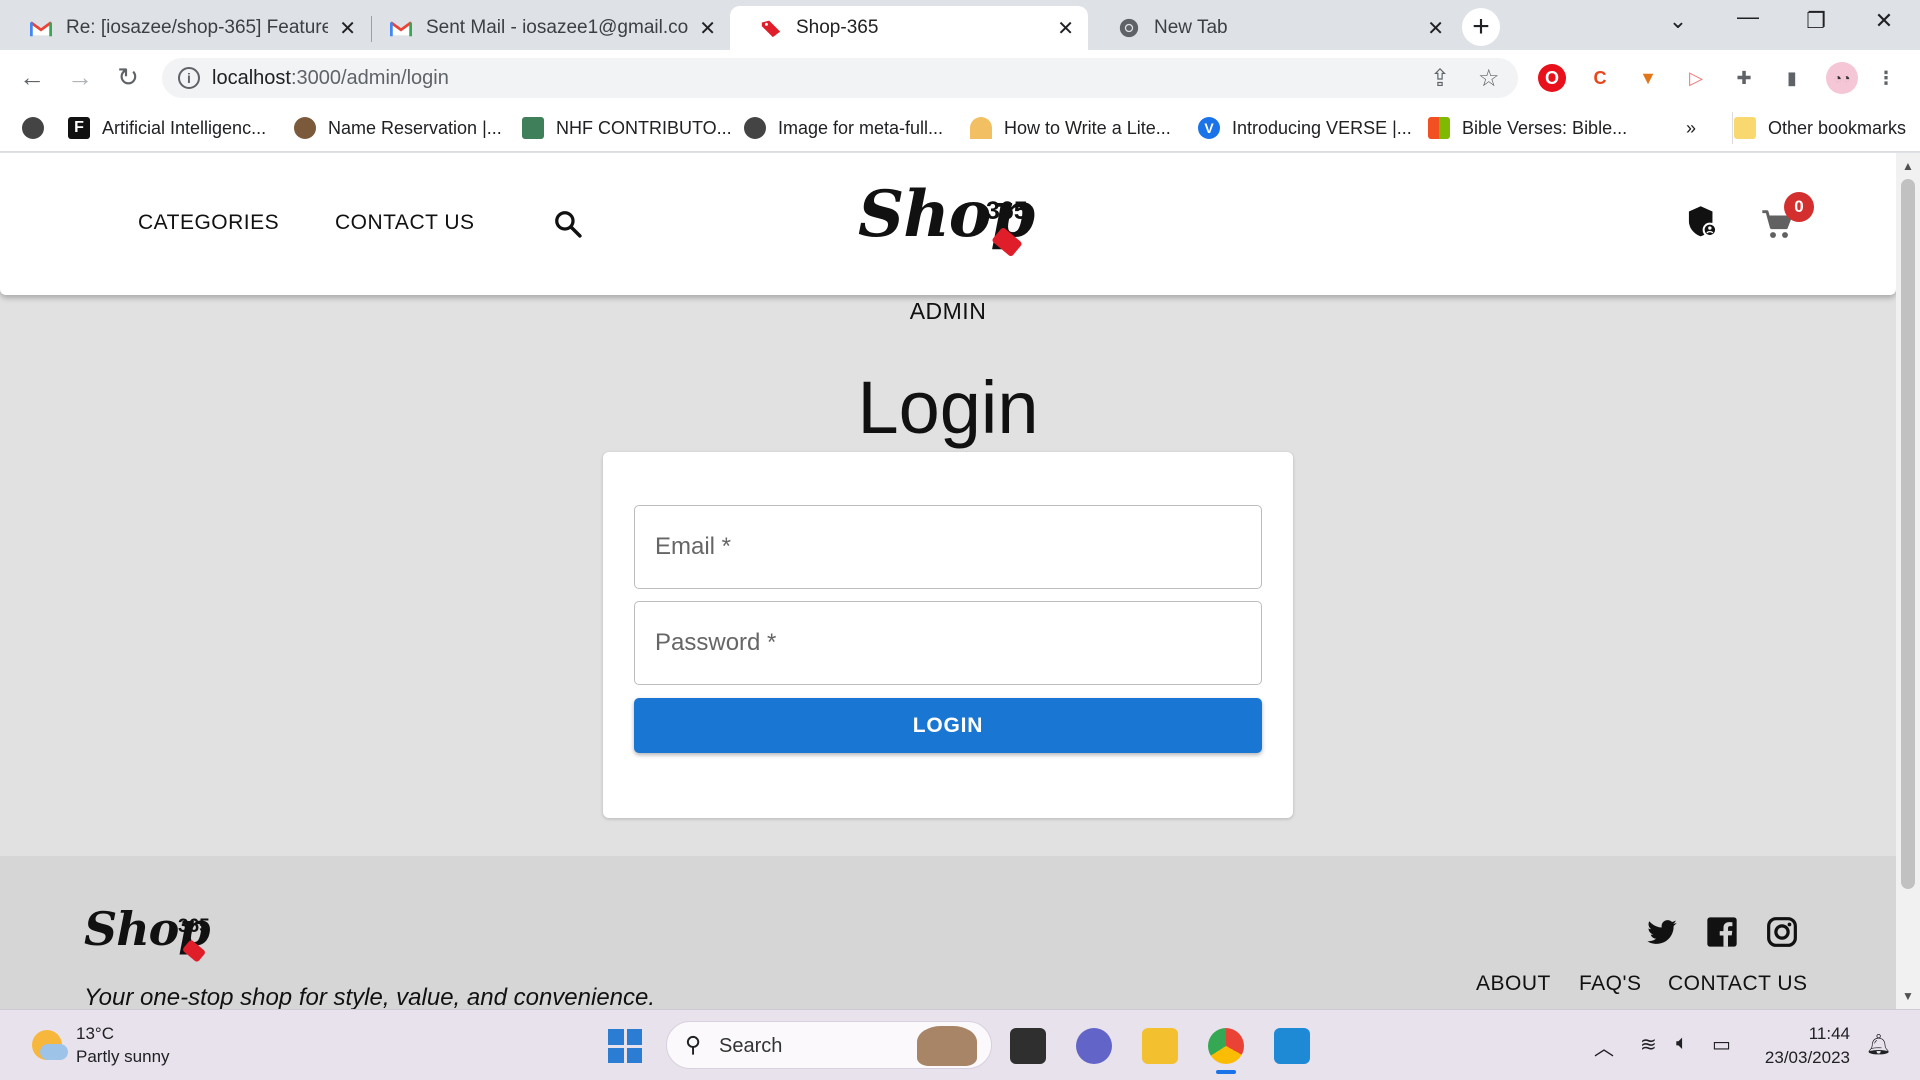  What do you see at coordinates (1842, 78) in the screenshot?
I see `profile-avatar: ◔◔` at bounding box center [1842, 78].